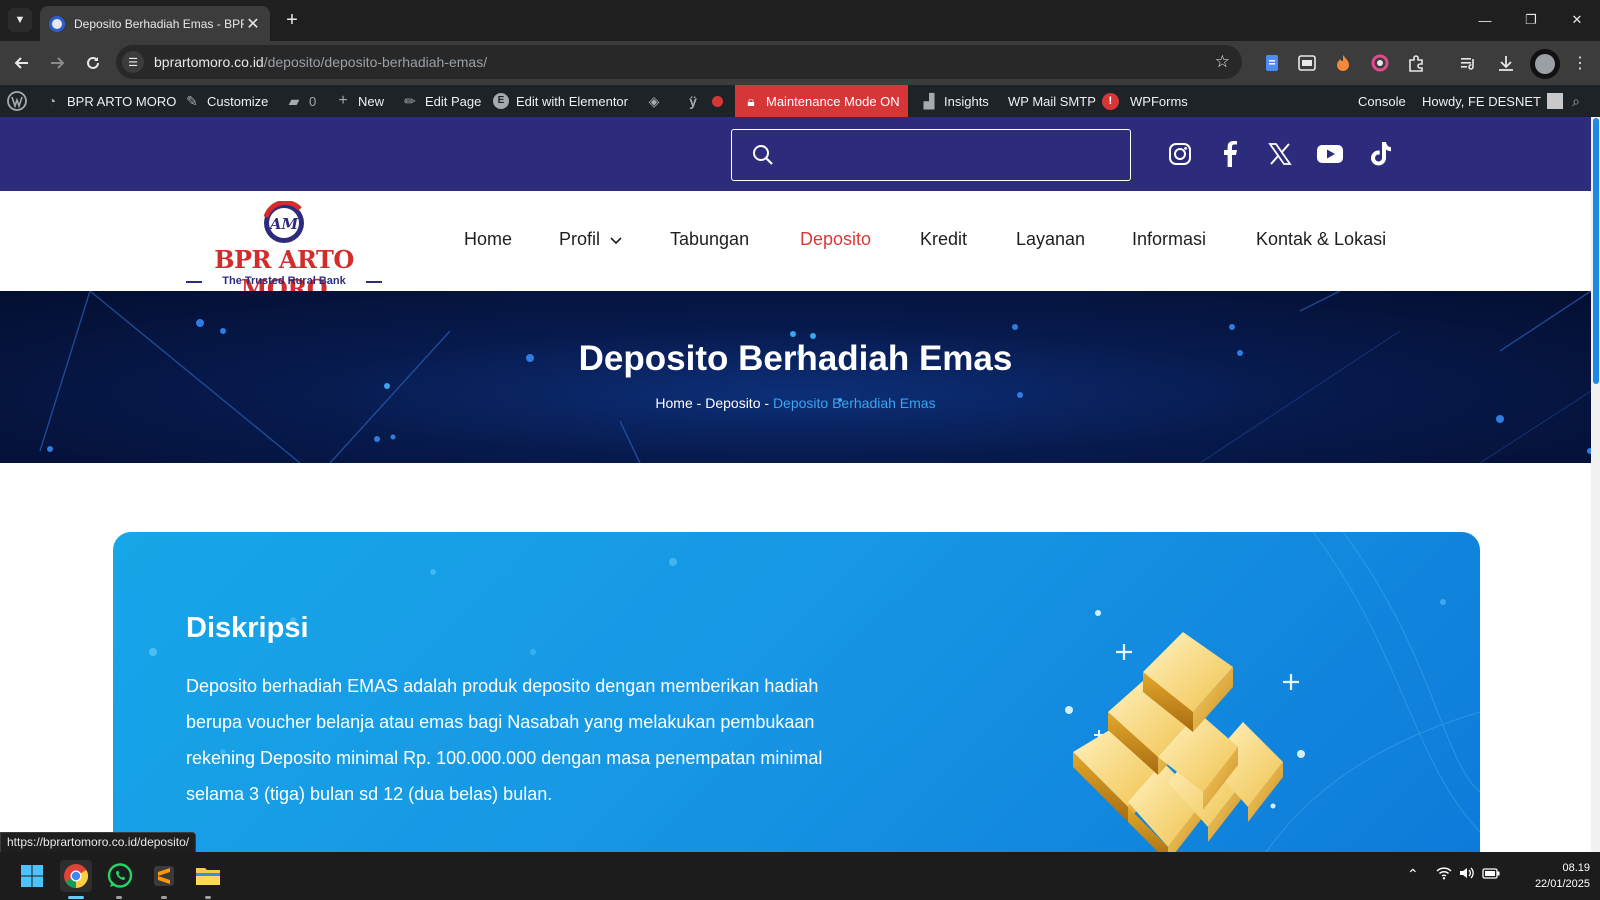 This screenshot has height=900, width=1600. I want to click on tiktok-icon, so click(1381, 154).